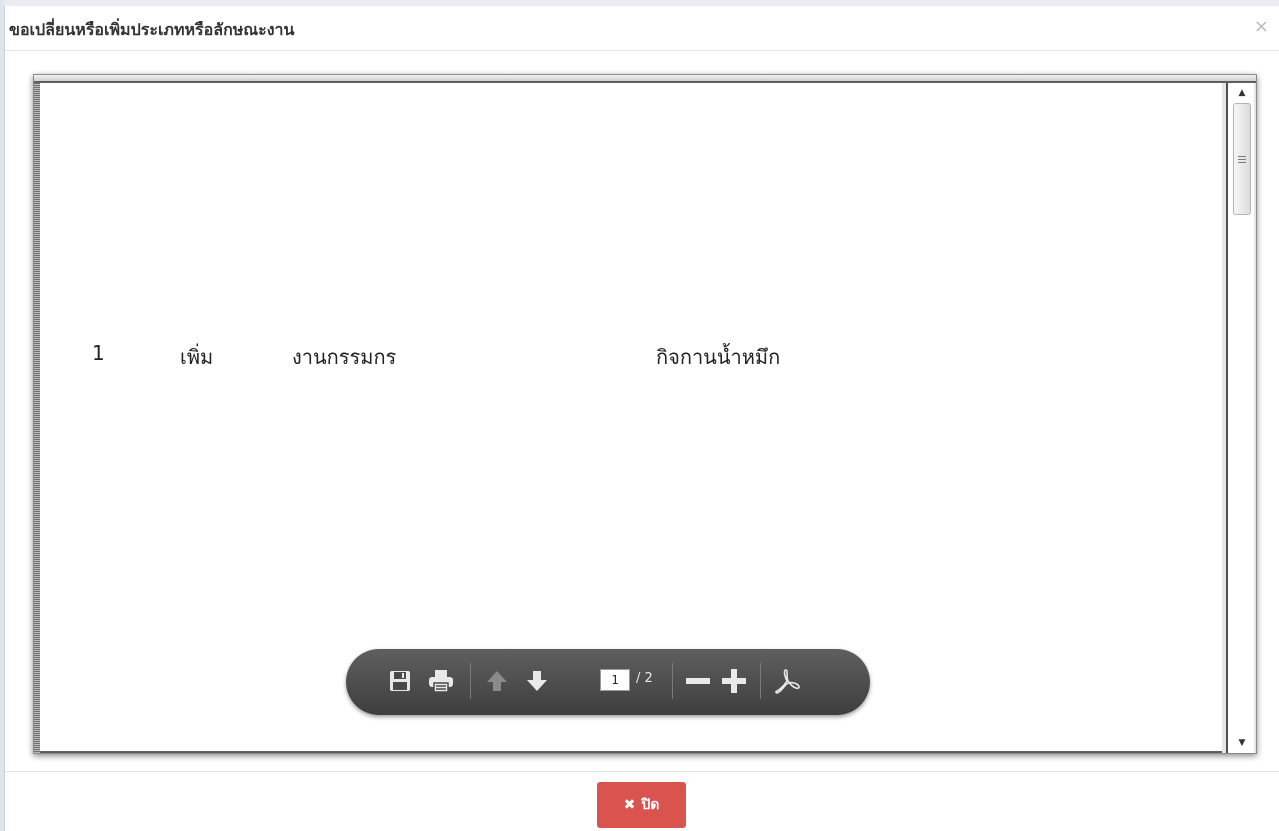  Describe the element at coordinates (197, 357) in the screenshot. I see `row-action: เพิ่ม` at that location.